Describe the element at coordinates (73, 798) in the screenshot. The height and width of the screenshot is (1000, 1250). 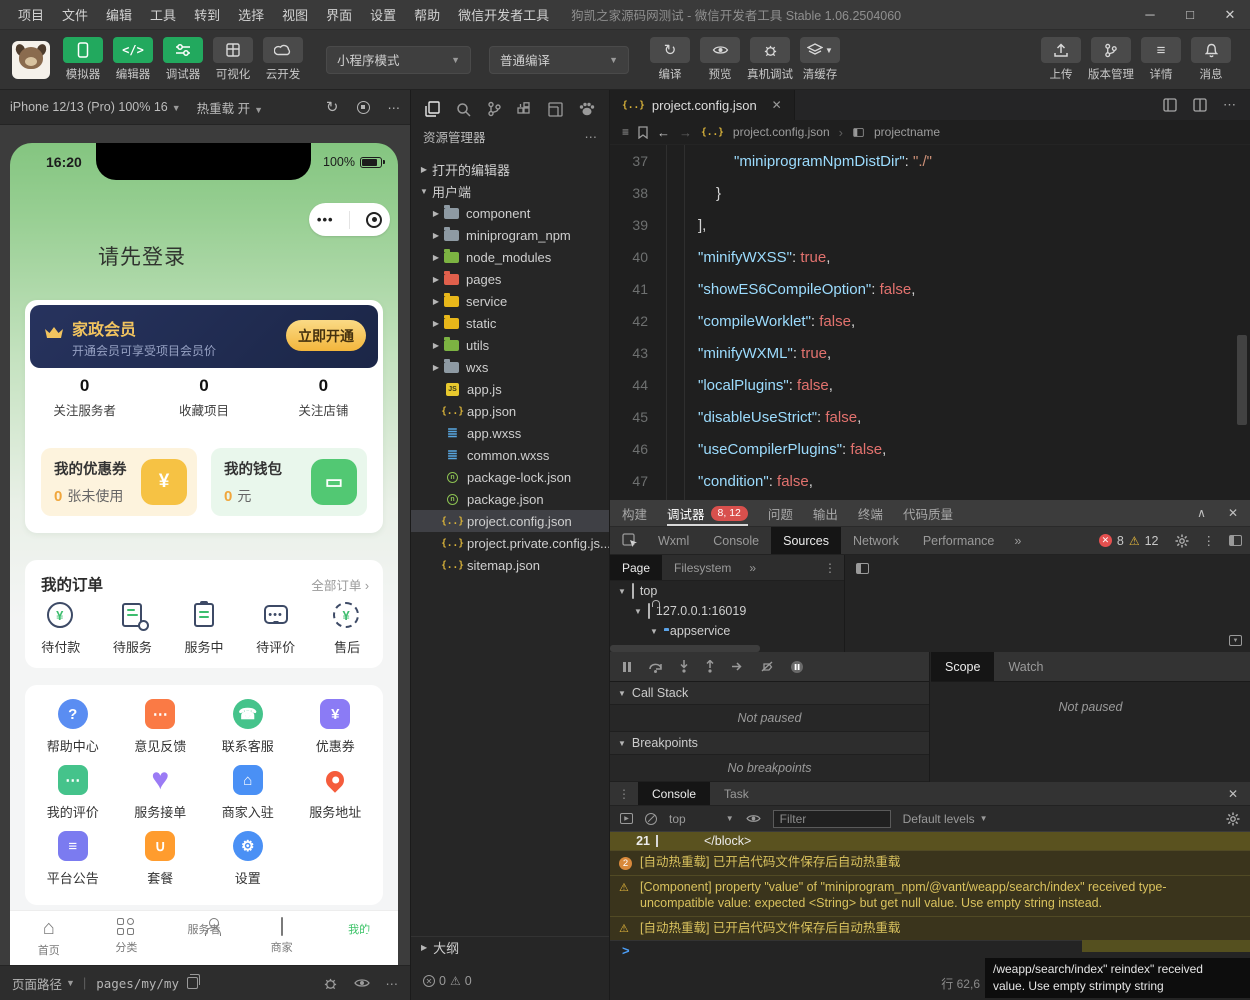
I see `grid-我的评价: ⋯ 我的评价` at that location.